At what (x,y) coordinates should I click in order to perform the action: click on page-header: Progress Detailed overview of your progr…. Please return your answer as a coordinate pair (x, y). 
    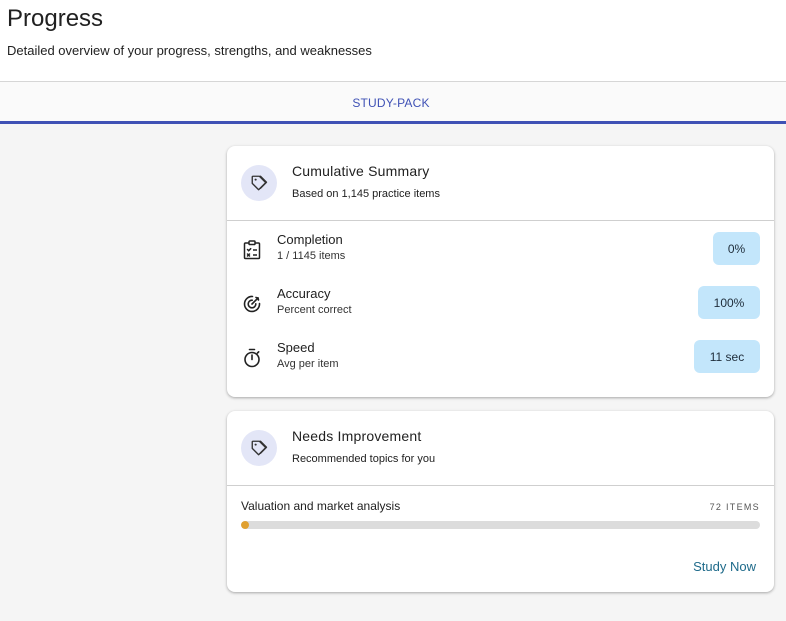
    Looking at the image, I should click on (393, 40).